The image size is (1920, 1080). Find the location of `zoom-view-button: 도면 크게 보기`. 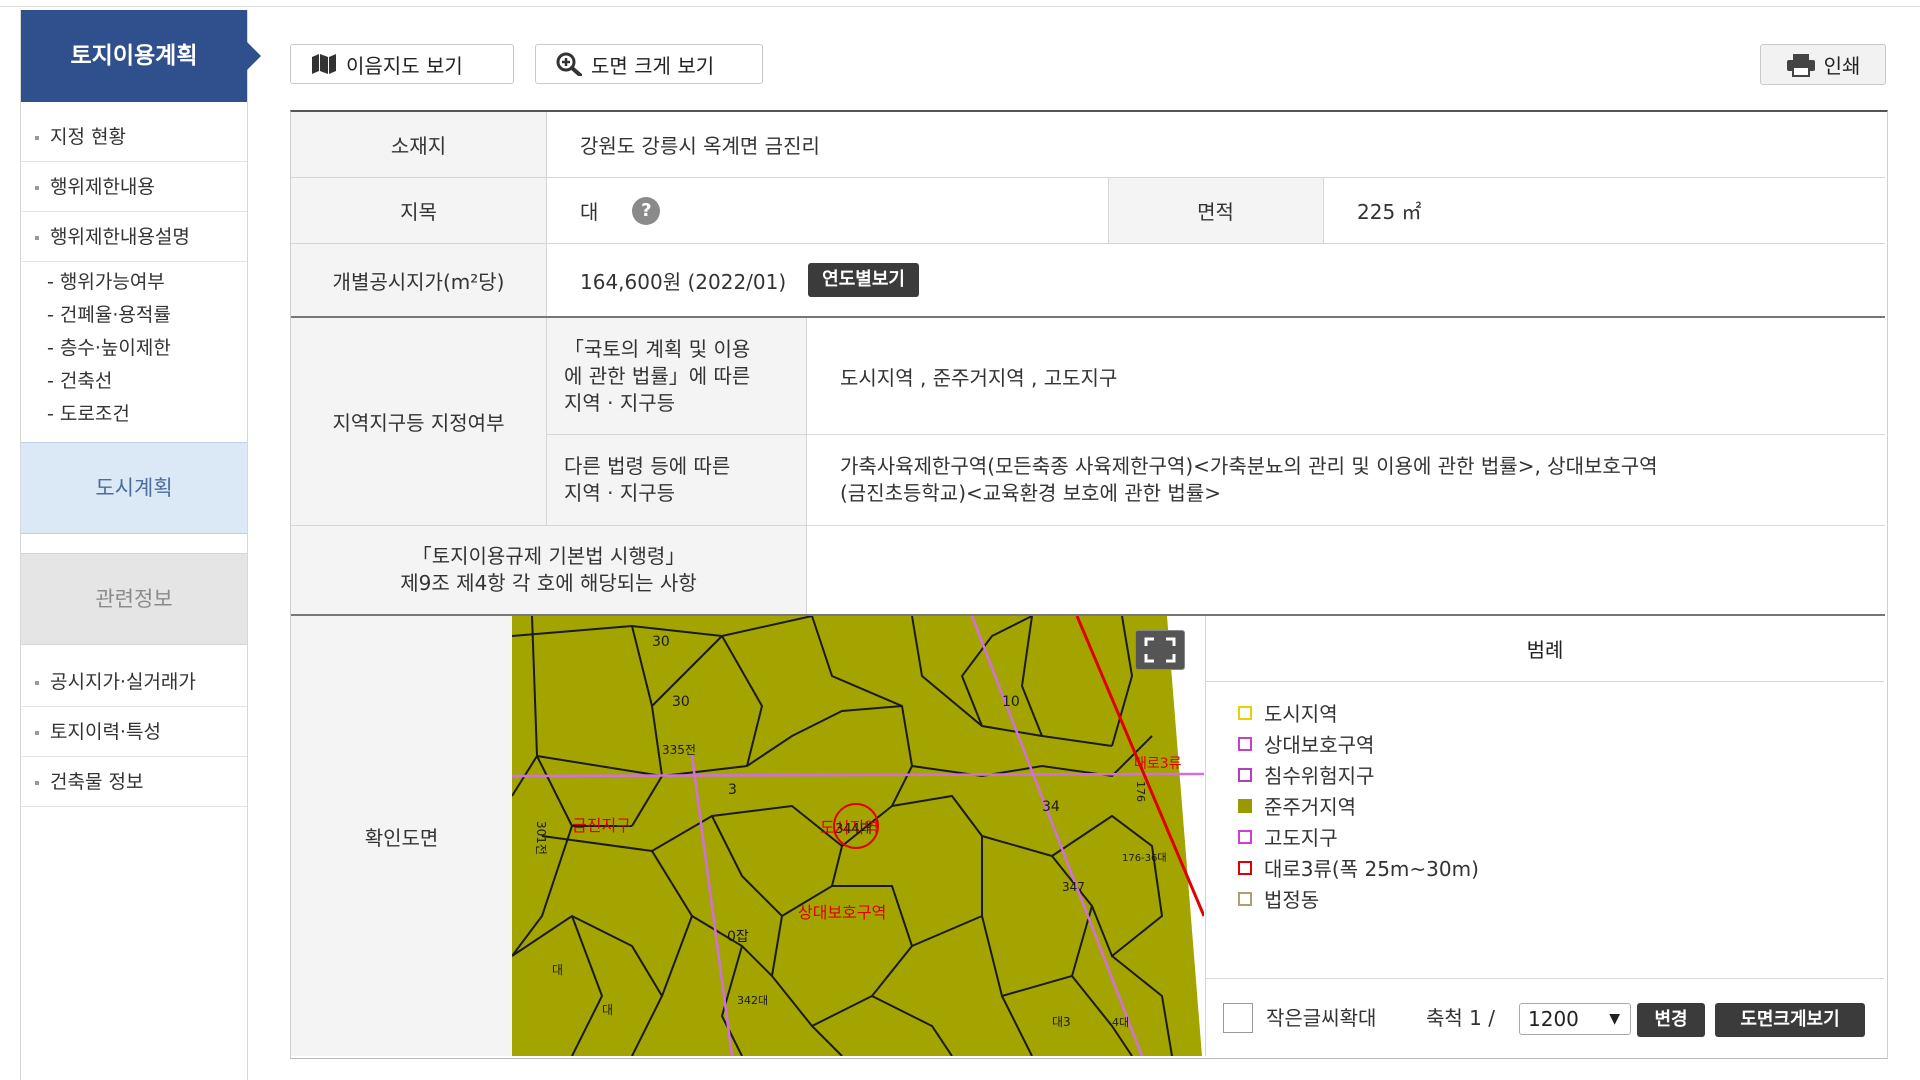

zoom-view-button: 도면 크게 보기 is located at coordinates (649, 64).